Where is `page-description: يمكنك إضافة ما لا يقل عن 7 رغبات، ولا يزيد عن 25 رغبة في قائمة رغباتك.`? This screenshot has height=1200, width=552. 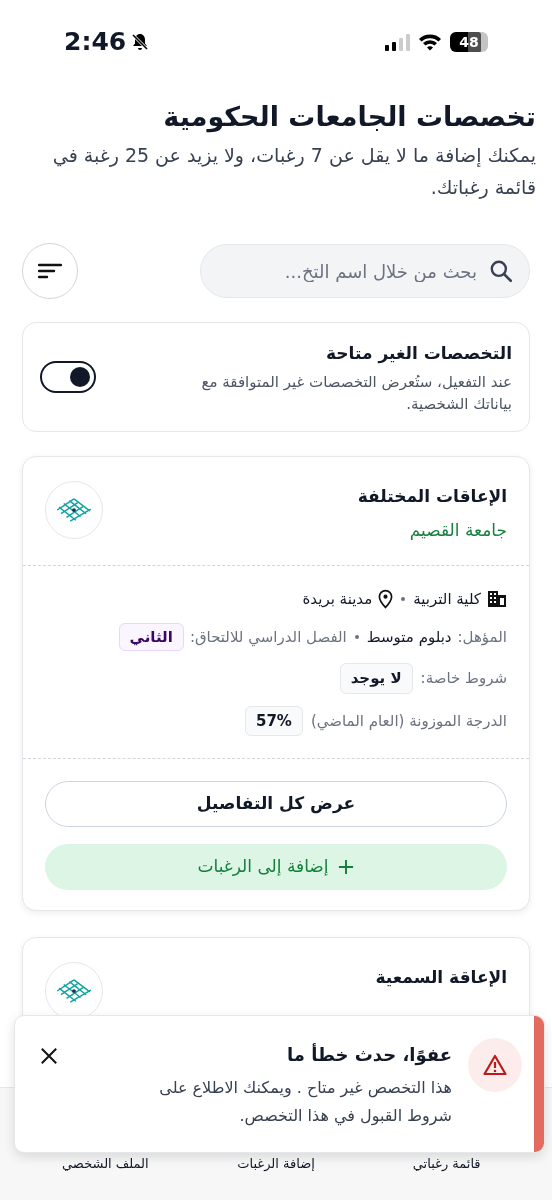
page-description: يمكنك إضافة ما لا يقل عن 7 رغبات، ولا يزيد عن 25 رغبة في قائمة رغباتك. is located at coordinates (293, 172).